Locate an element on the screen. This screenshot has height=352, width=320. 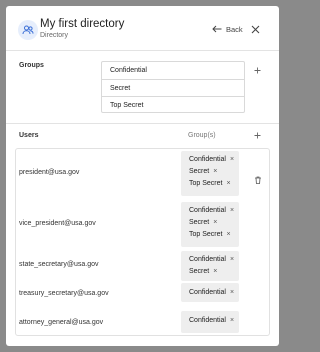
panel-header: My first directory Directory Back is located at coordinates (142, 28).